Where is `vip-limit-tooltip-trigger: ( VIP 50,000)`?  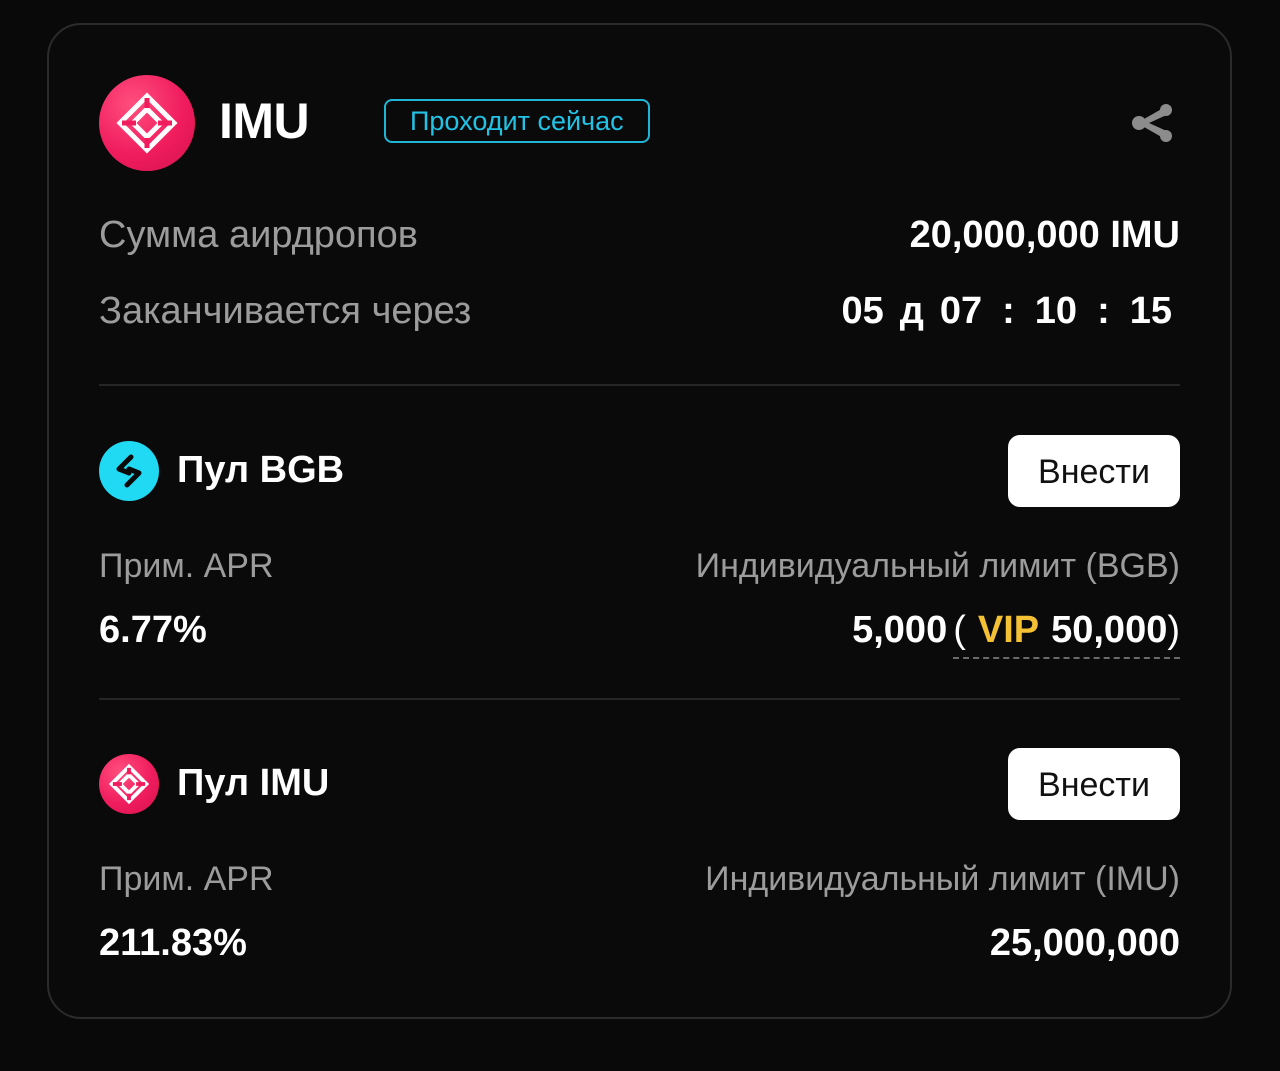
vip-limit-tooltip-trigger: ( VIP 50,000) is located at coordinates (1066, 632).